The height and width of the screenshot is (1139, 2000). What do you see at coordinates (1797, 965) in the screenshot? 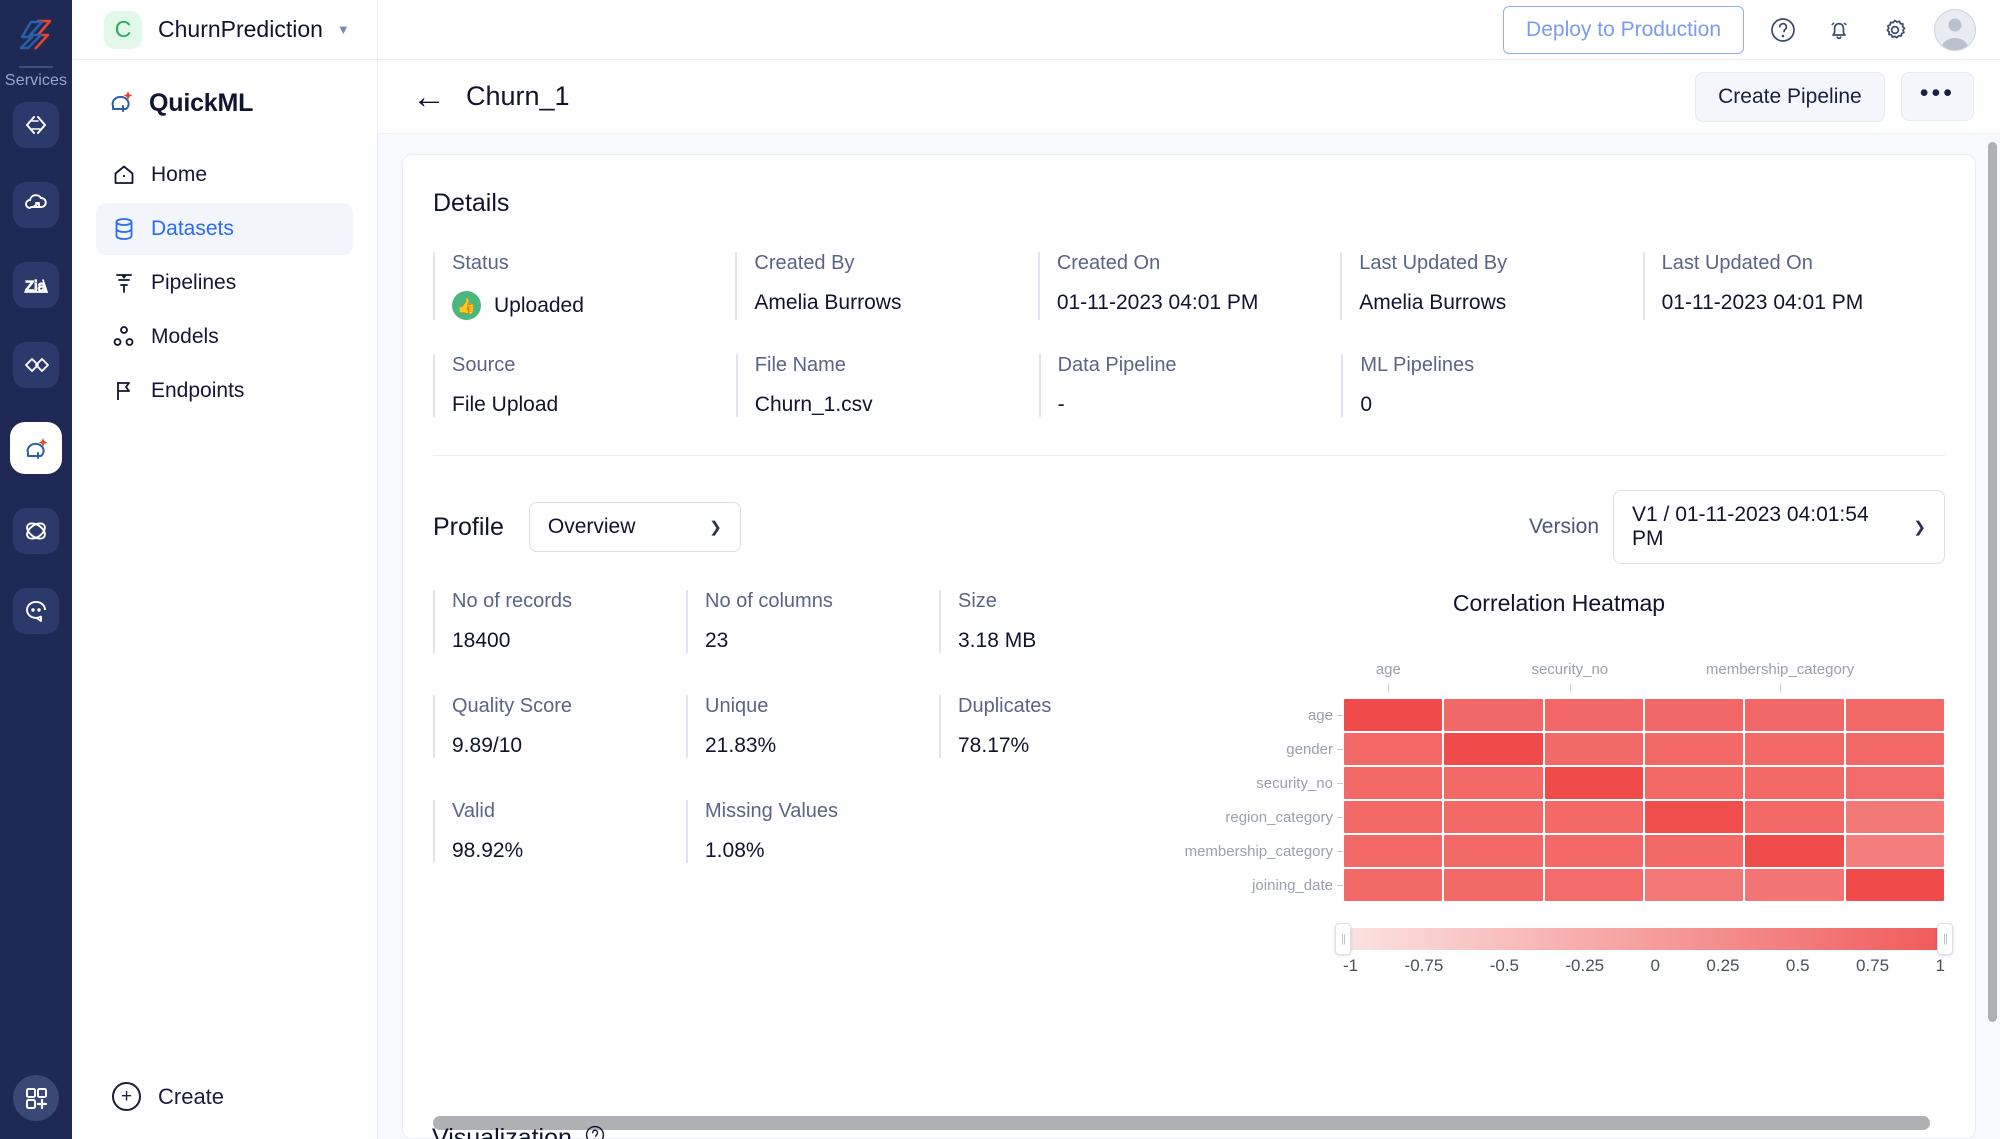
I see `colorbar-tick: 0.5` at bounding box center [1797, 965].